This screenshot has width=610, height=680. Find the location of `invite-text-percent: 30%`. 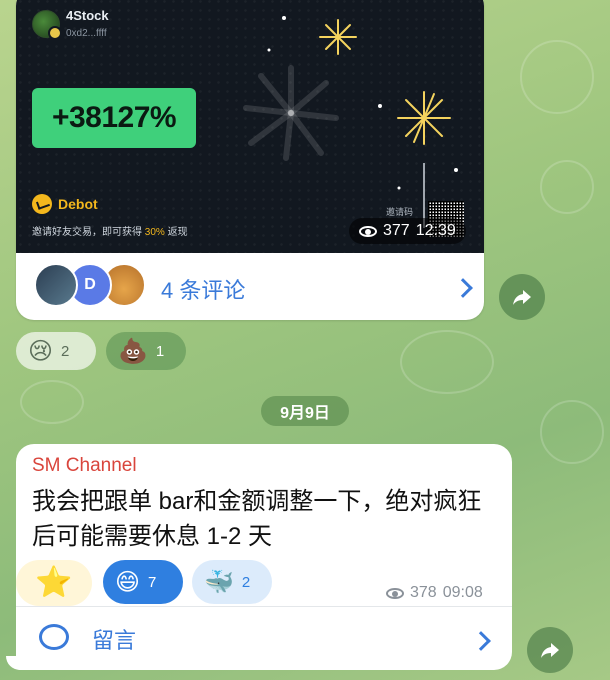

invite-text-percent: 30% is located at coordinates (154, 232).